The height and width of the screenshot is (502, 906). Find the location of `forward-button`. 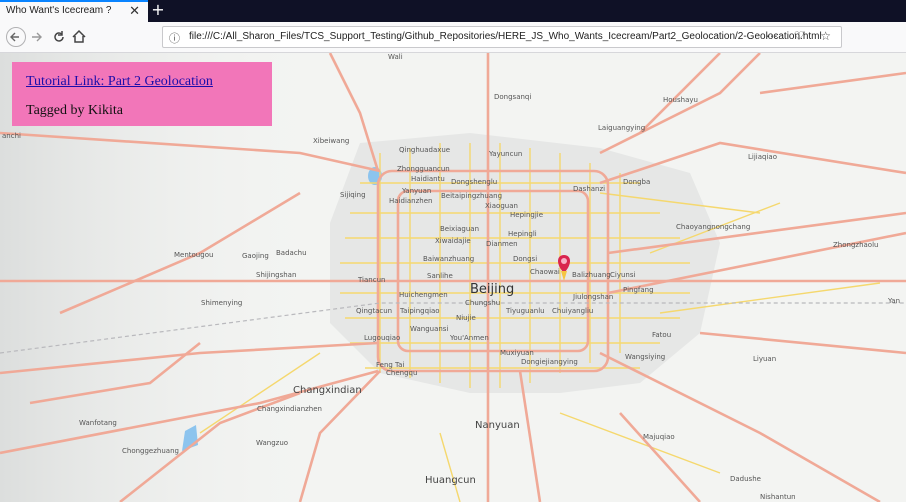

forward-button is located at coordinates (37, 37).